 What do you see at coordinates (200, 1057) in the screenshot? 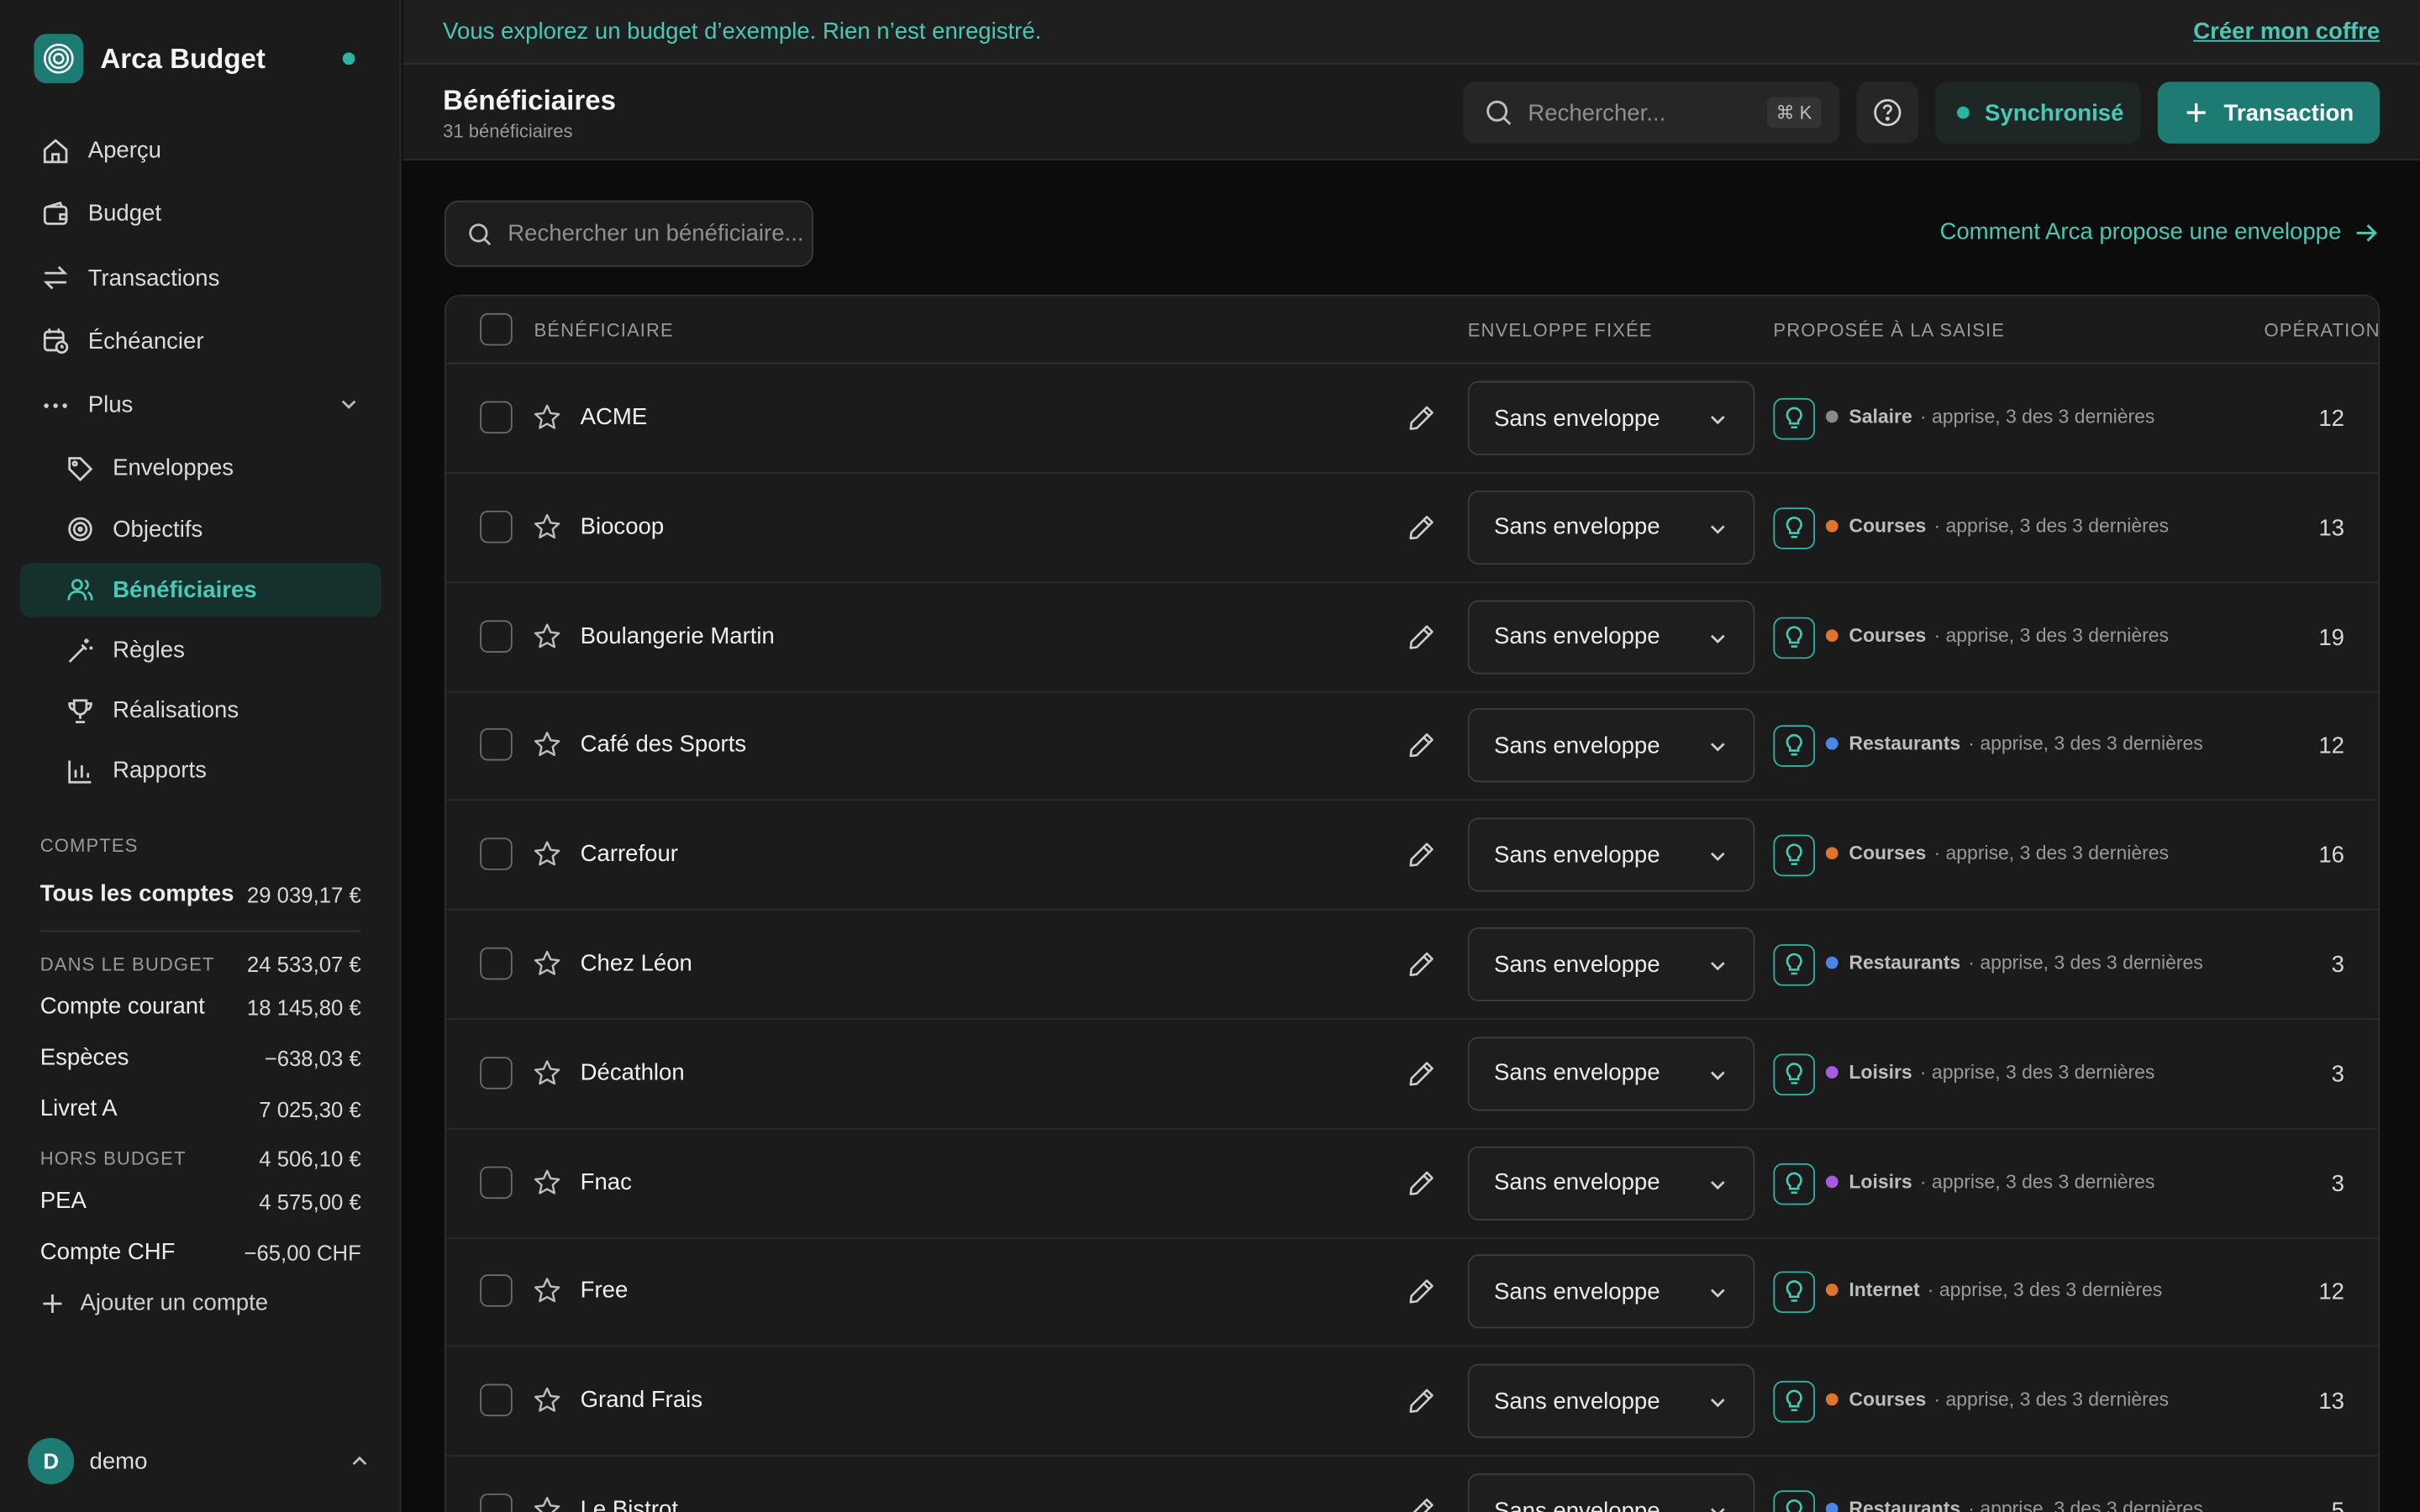
I see `account-especes: Espèces −638,03 €` at bounding box center [200, 1057].